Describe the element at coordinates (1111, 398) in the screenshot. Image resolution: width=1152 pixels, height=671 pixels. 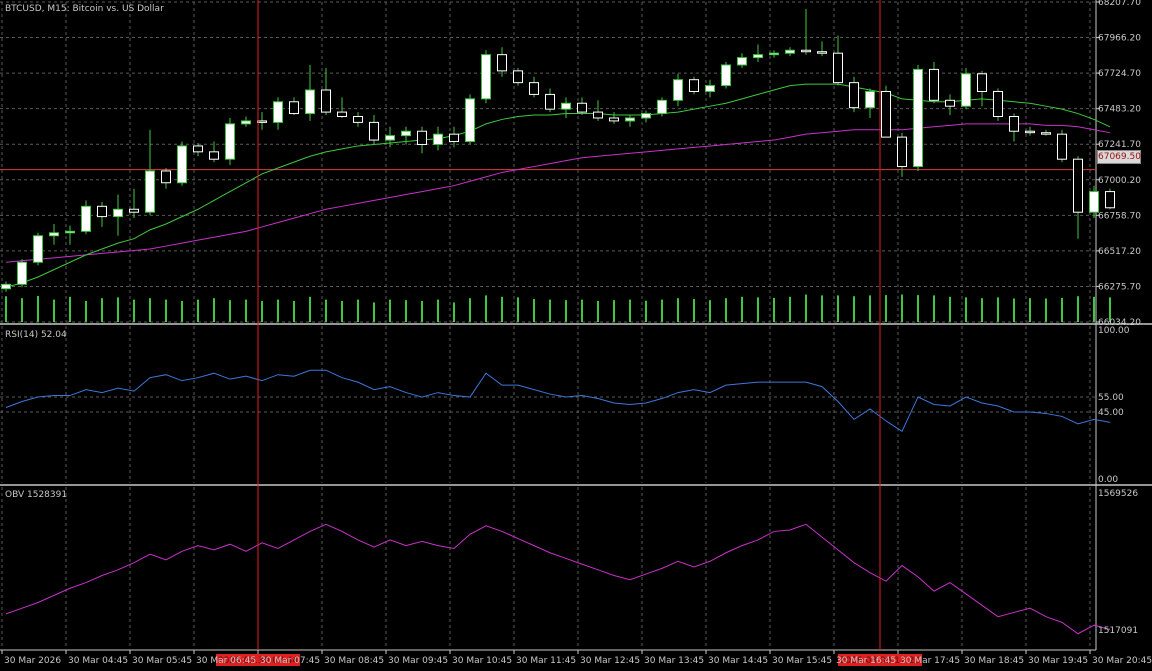
I see `rsi-tick-label: 55.00` at that location.